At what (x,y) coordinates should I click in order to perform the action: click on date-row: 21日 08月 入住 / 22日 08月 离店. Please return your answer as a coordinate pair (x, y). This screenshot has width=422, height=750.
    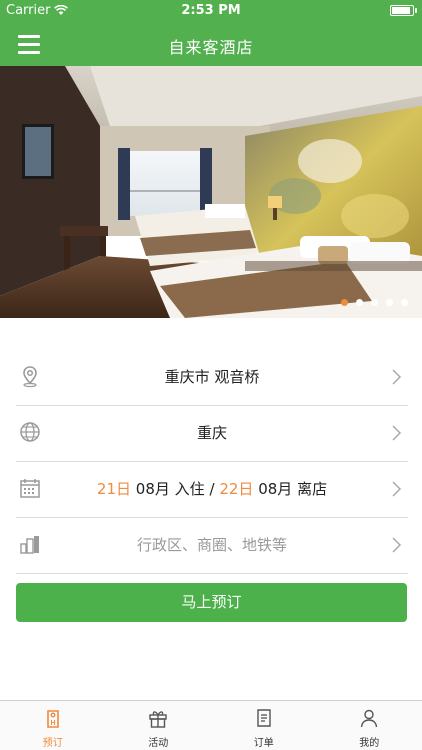
    Looking at the image, I should click on (212, 490).